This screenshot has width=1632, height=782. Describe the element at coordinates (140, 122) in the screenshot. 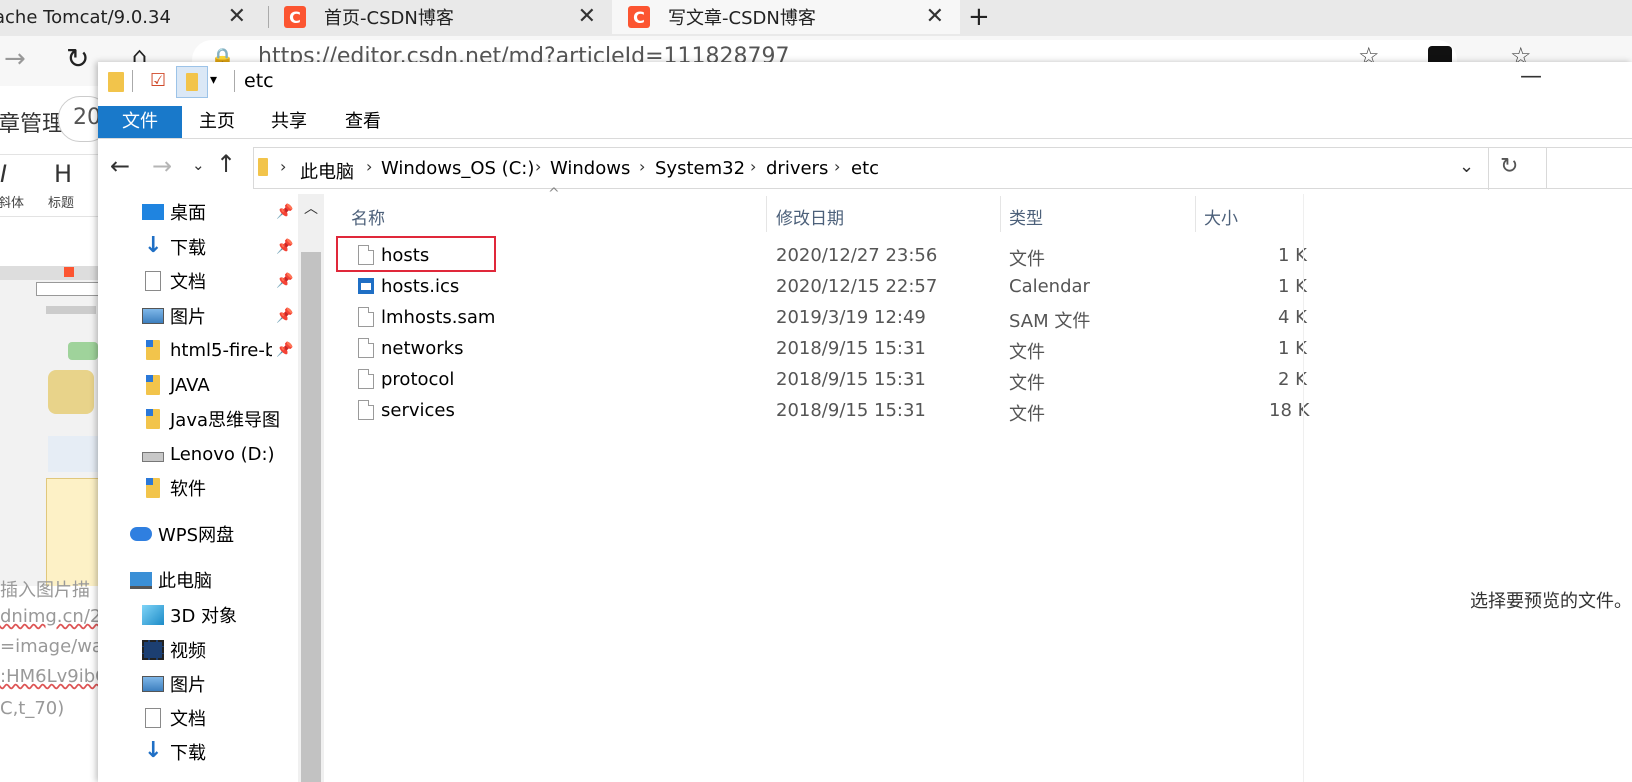

I see `tab-file: 文件` at that location.